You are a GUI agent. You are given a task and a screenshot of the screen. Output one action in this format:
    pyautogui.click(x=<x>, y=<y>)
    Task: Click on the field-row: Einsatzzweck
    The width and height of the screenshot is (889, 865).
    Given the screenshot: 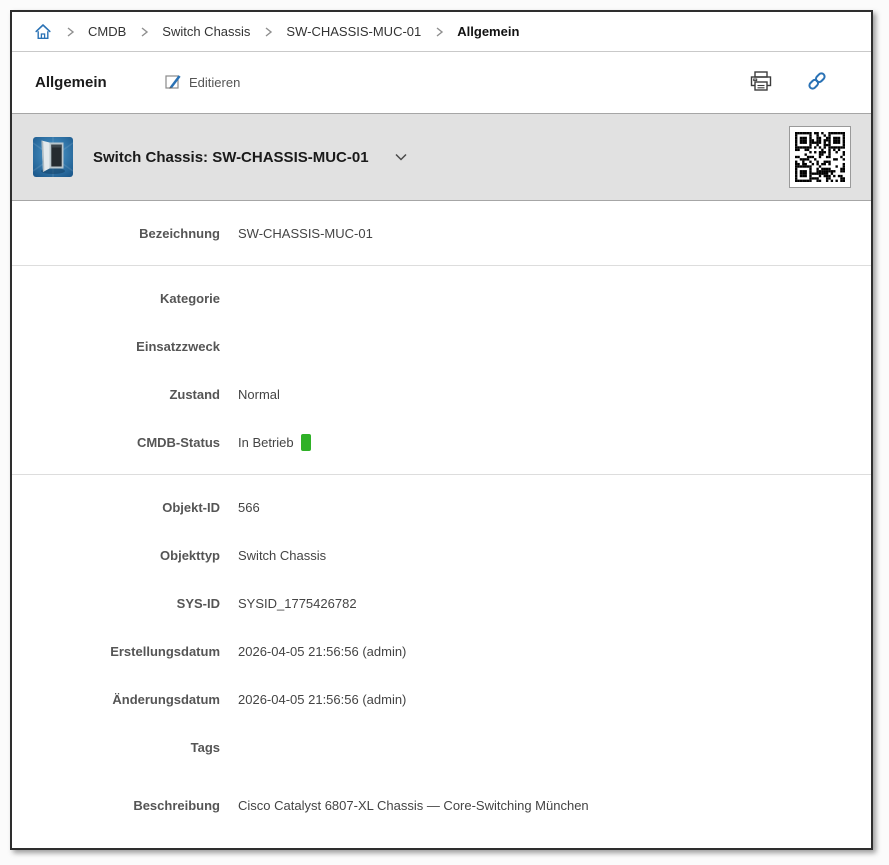 What is the action you would take?
    pyautogui.click(x=441, y=346)
    